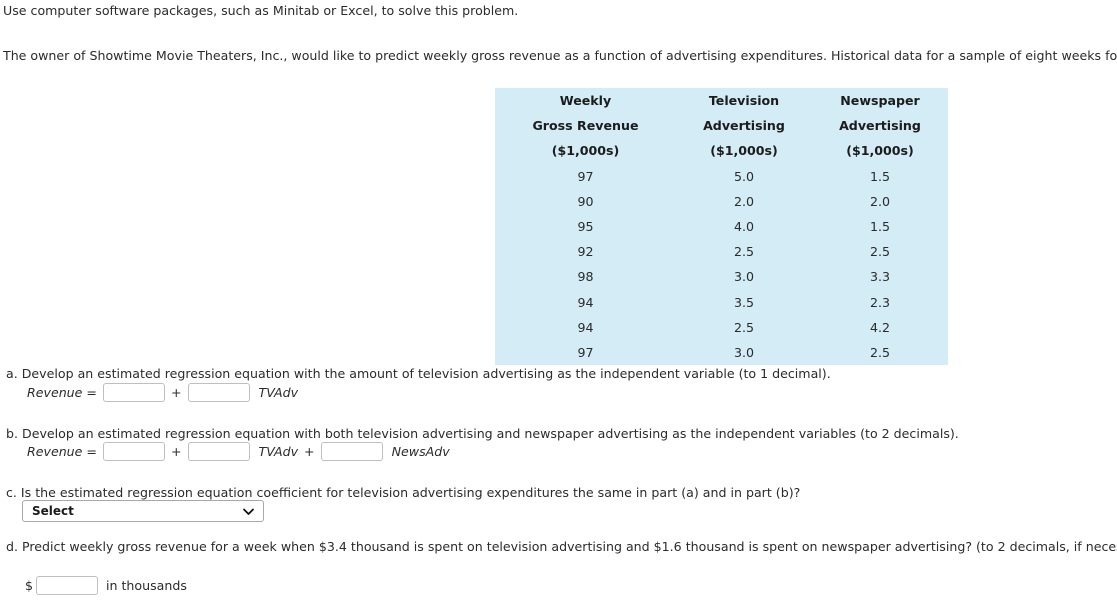 The height and width of the screenshot is (612, 1117). Describe the element at coordinates (744, 176) in the screenshot. I see `cell-tv: 5.0` at that location.